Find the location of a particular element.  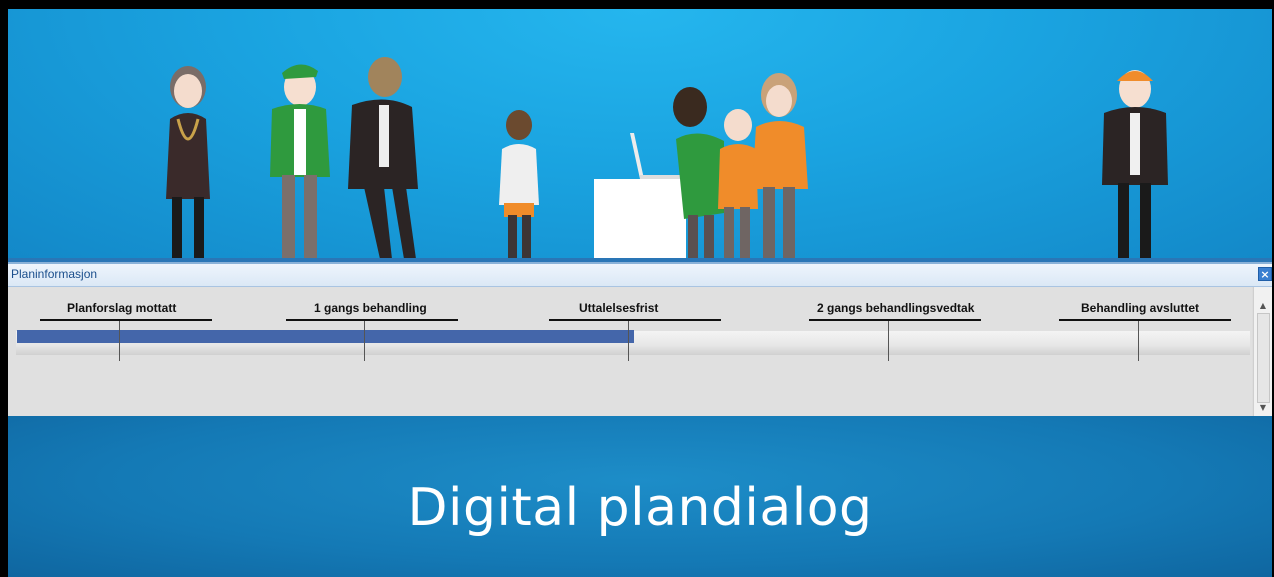

scroll-down-arrow-icon: ▼ is located at coordinates (1263, 408).